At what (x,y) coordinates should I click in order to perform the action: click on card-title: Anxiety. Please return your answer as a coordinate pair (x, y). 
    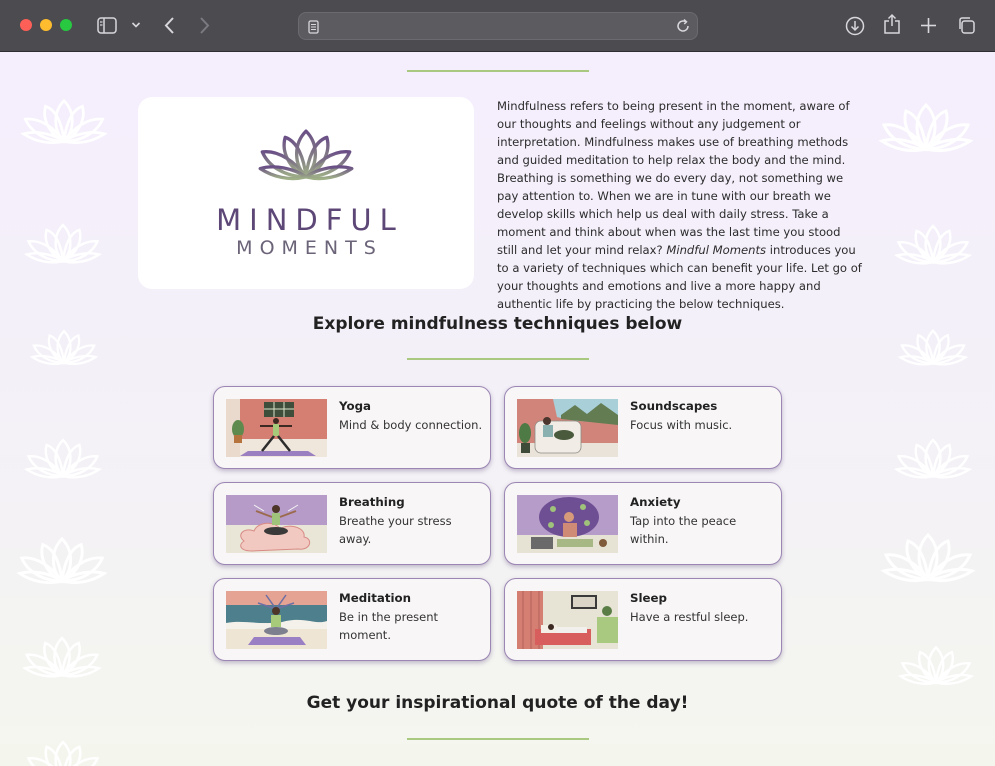
    Looking at the image, I should click on (655, 502).